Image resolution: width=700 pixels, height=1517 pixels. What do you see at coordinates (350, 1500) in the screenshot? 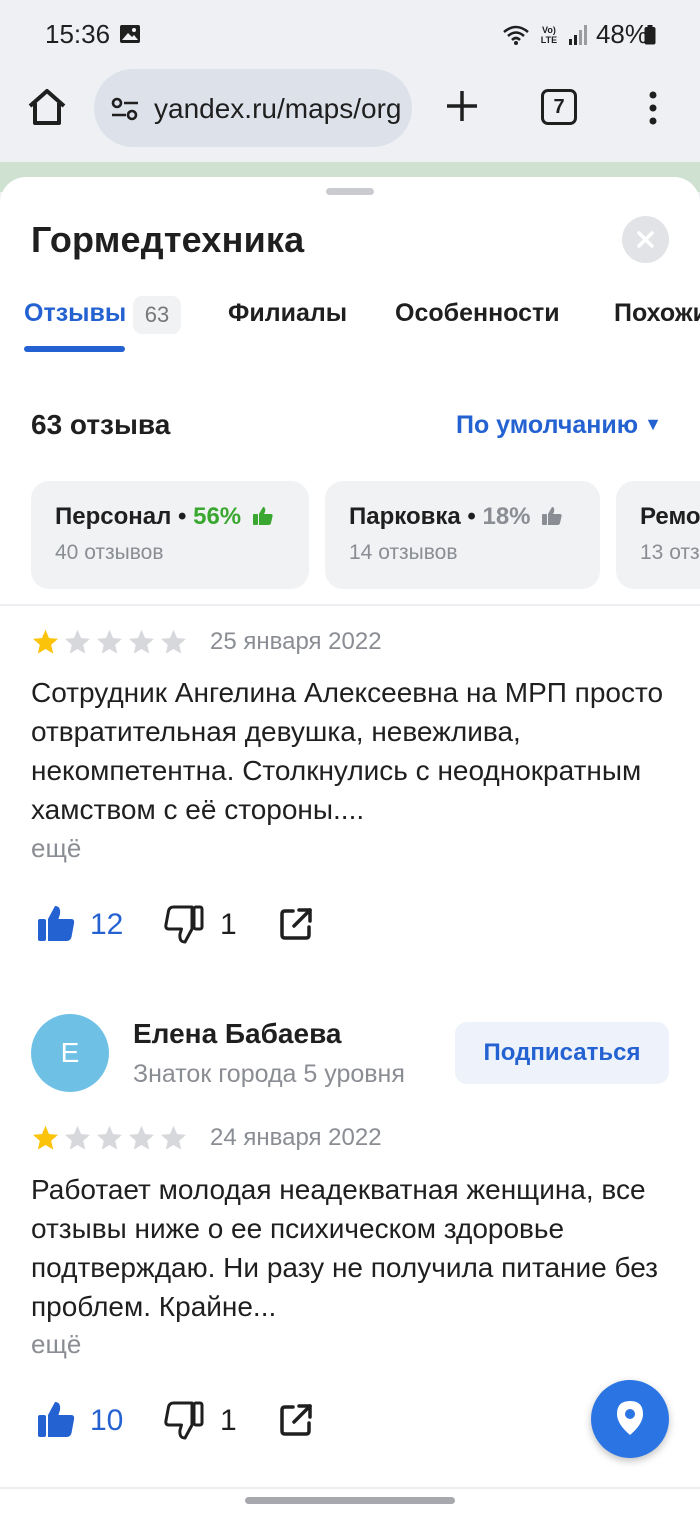
I see `gesture-navigation-bar` at bounding box center [350, 1500].